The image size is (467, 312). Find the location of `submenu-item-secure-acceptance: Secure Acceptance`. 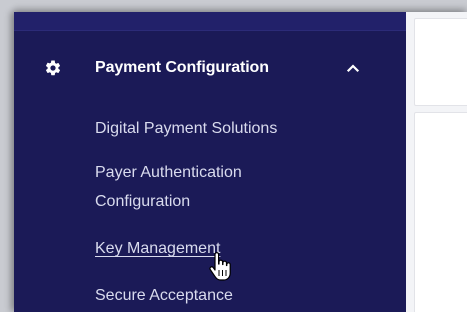

submenu-item-secure-acceptance: Secure Acceptance is located at coordinates (164, 295).